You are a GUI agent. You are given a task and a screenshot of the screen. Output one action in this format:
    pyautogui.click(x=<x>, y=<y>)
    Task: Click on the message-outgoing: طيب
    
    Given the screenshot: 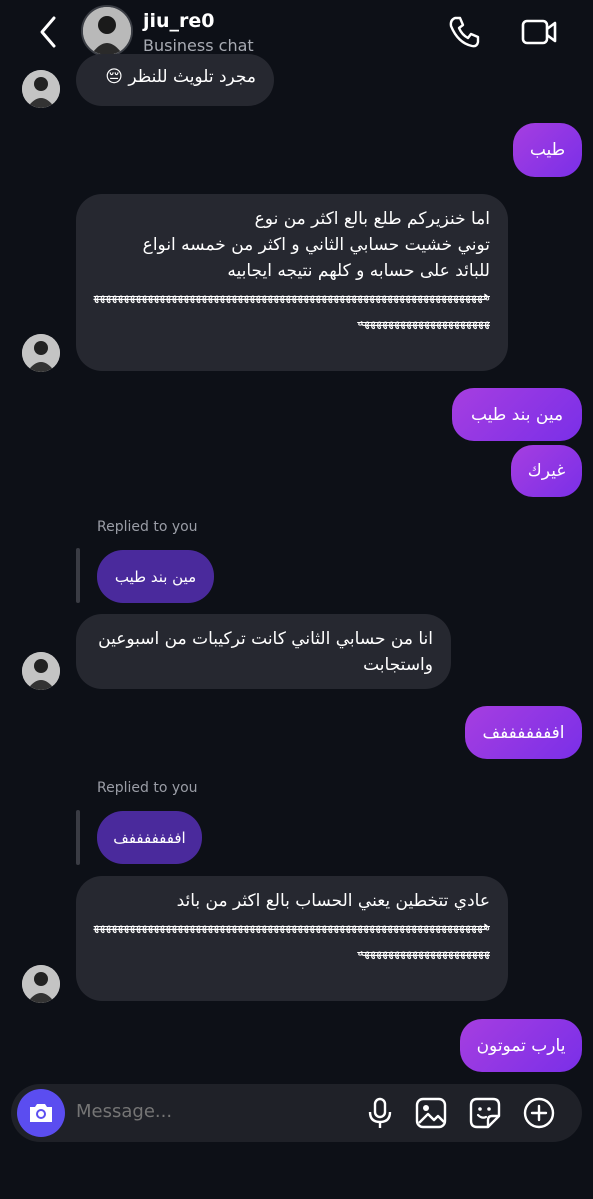 What is the action you would take?
    pyautogui.click(x=547, y=150)
    